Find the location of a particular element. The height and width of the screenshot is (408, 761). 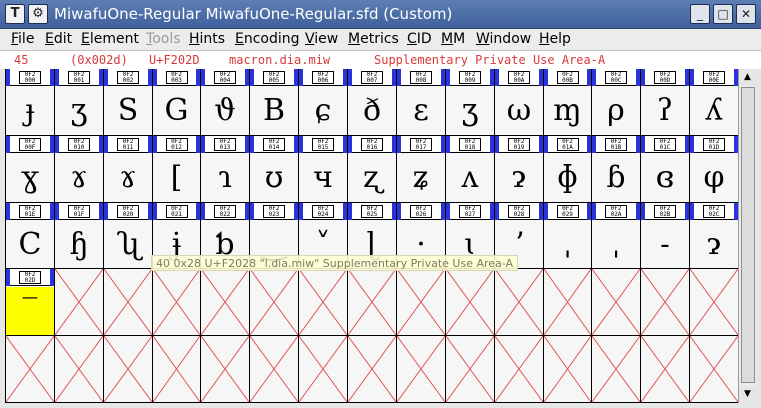

glyph-cell: 0F2 012 [ is located at coordinates (176, 169).